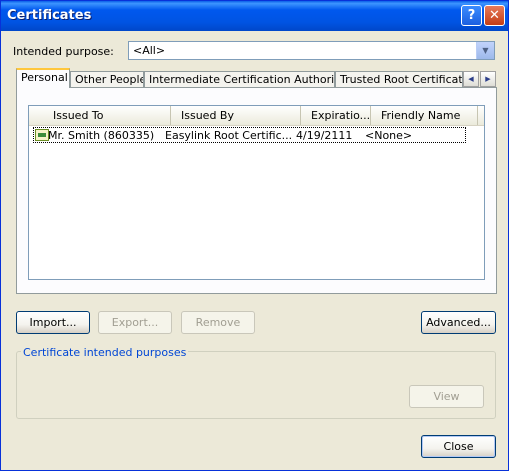 The height and width of the screenshot is (471, 509). Describe the element at coordinates (105, 352) in the screenshot. I see `group-title: Certificate intended purposes` at that location.